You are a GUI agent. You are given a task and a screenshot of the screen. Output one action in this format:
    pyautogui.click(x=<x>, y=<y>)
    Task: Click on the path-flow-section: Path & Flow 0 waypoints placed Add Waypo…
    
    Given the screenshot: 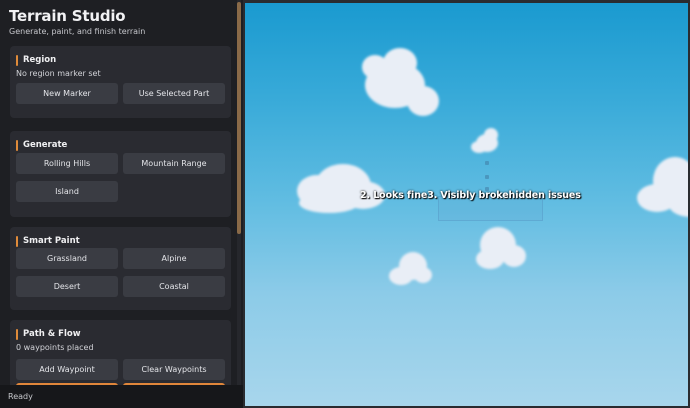 What is the action you would take?
    pyautogui.click(x=120, y=352)
    